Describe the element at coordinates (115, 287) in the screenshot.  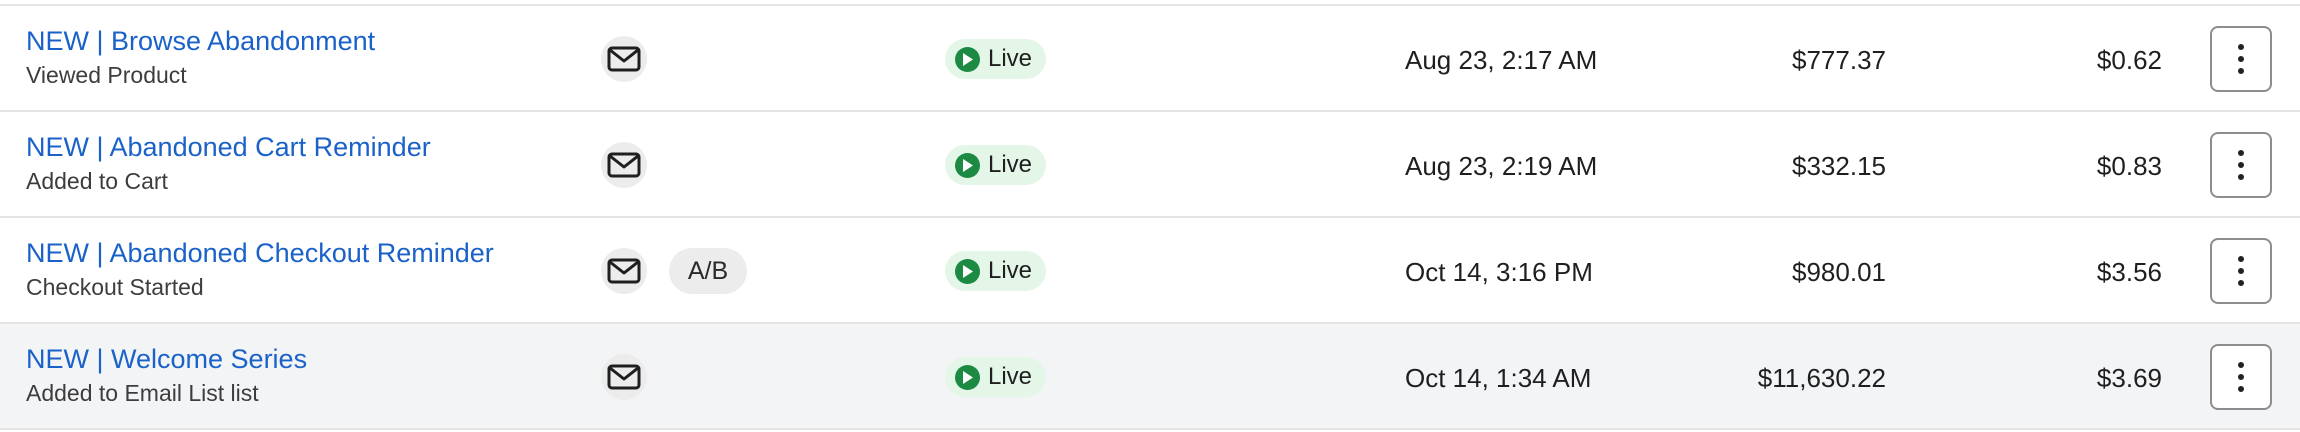
I see `flow-trigger: Checkout Started` at that location.